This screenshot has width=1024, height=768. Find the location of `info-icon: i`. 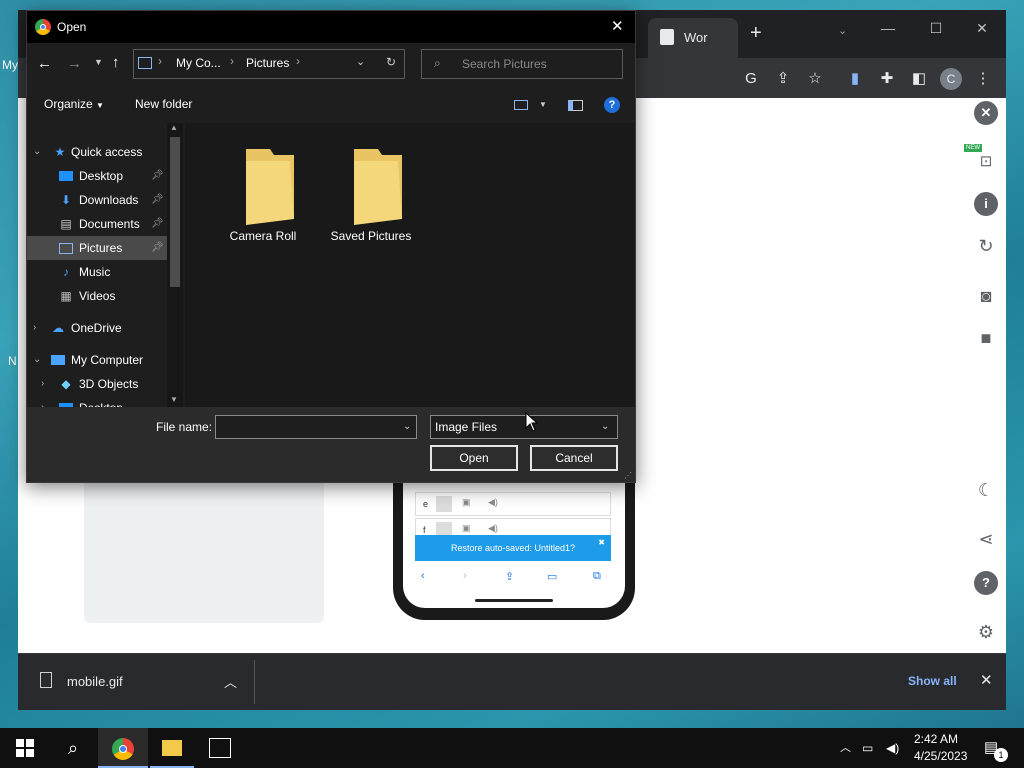

info-icon: i is located at coordinates (986, 204).